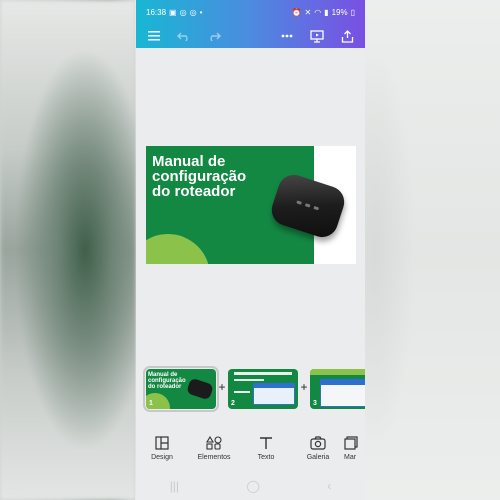 This screenshot has width=500, height=500. What do you see at coordinates (250, 12) in the screenshot?
I see `status-bar: 16:38 ▣ ◎ ◎ • ⏰ ✕ ◠ ▮ 19% ▯` at bounding box center [250, 12].